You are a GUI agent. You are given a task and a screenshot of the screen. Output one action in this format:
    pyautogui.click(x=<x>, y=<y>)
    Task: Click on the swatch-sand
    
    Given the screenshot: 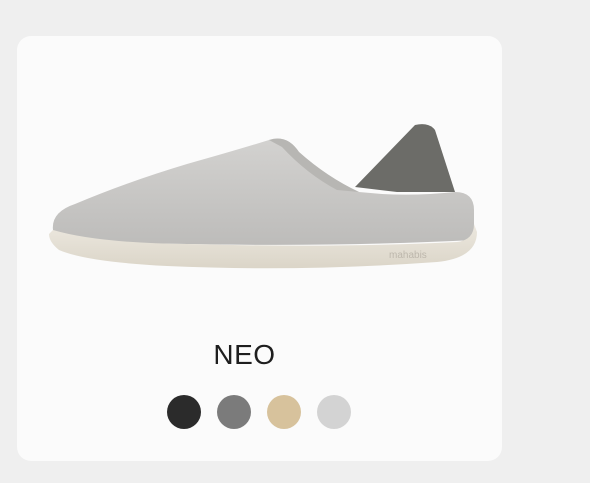 What is the action you would take?
    pyautogui.click(x=284, y=412)
    